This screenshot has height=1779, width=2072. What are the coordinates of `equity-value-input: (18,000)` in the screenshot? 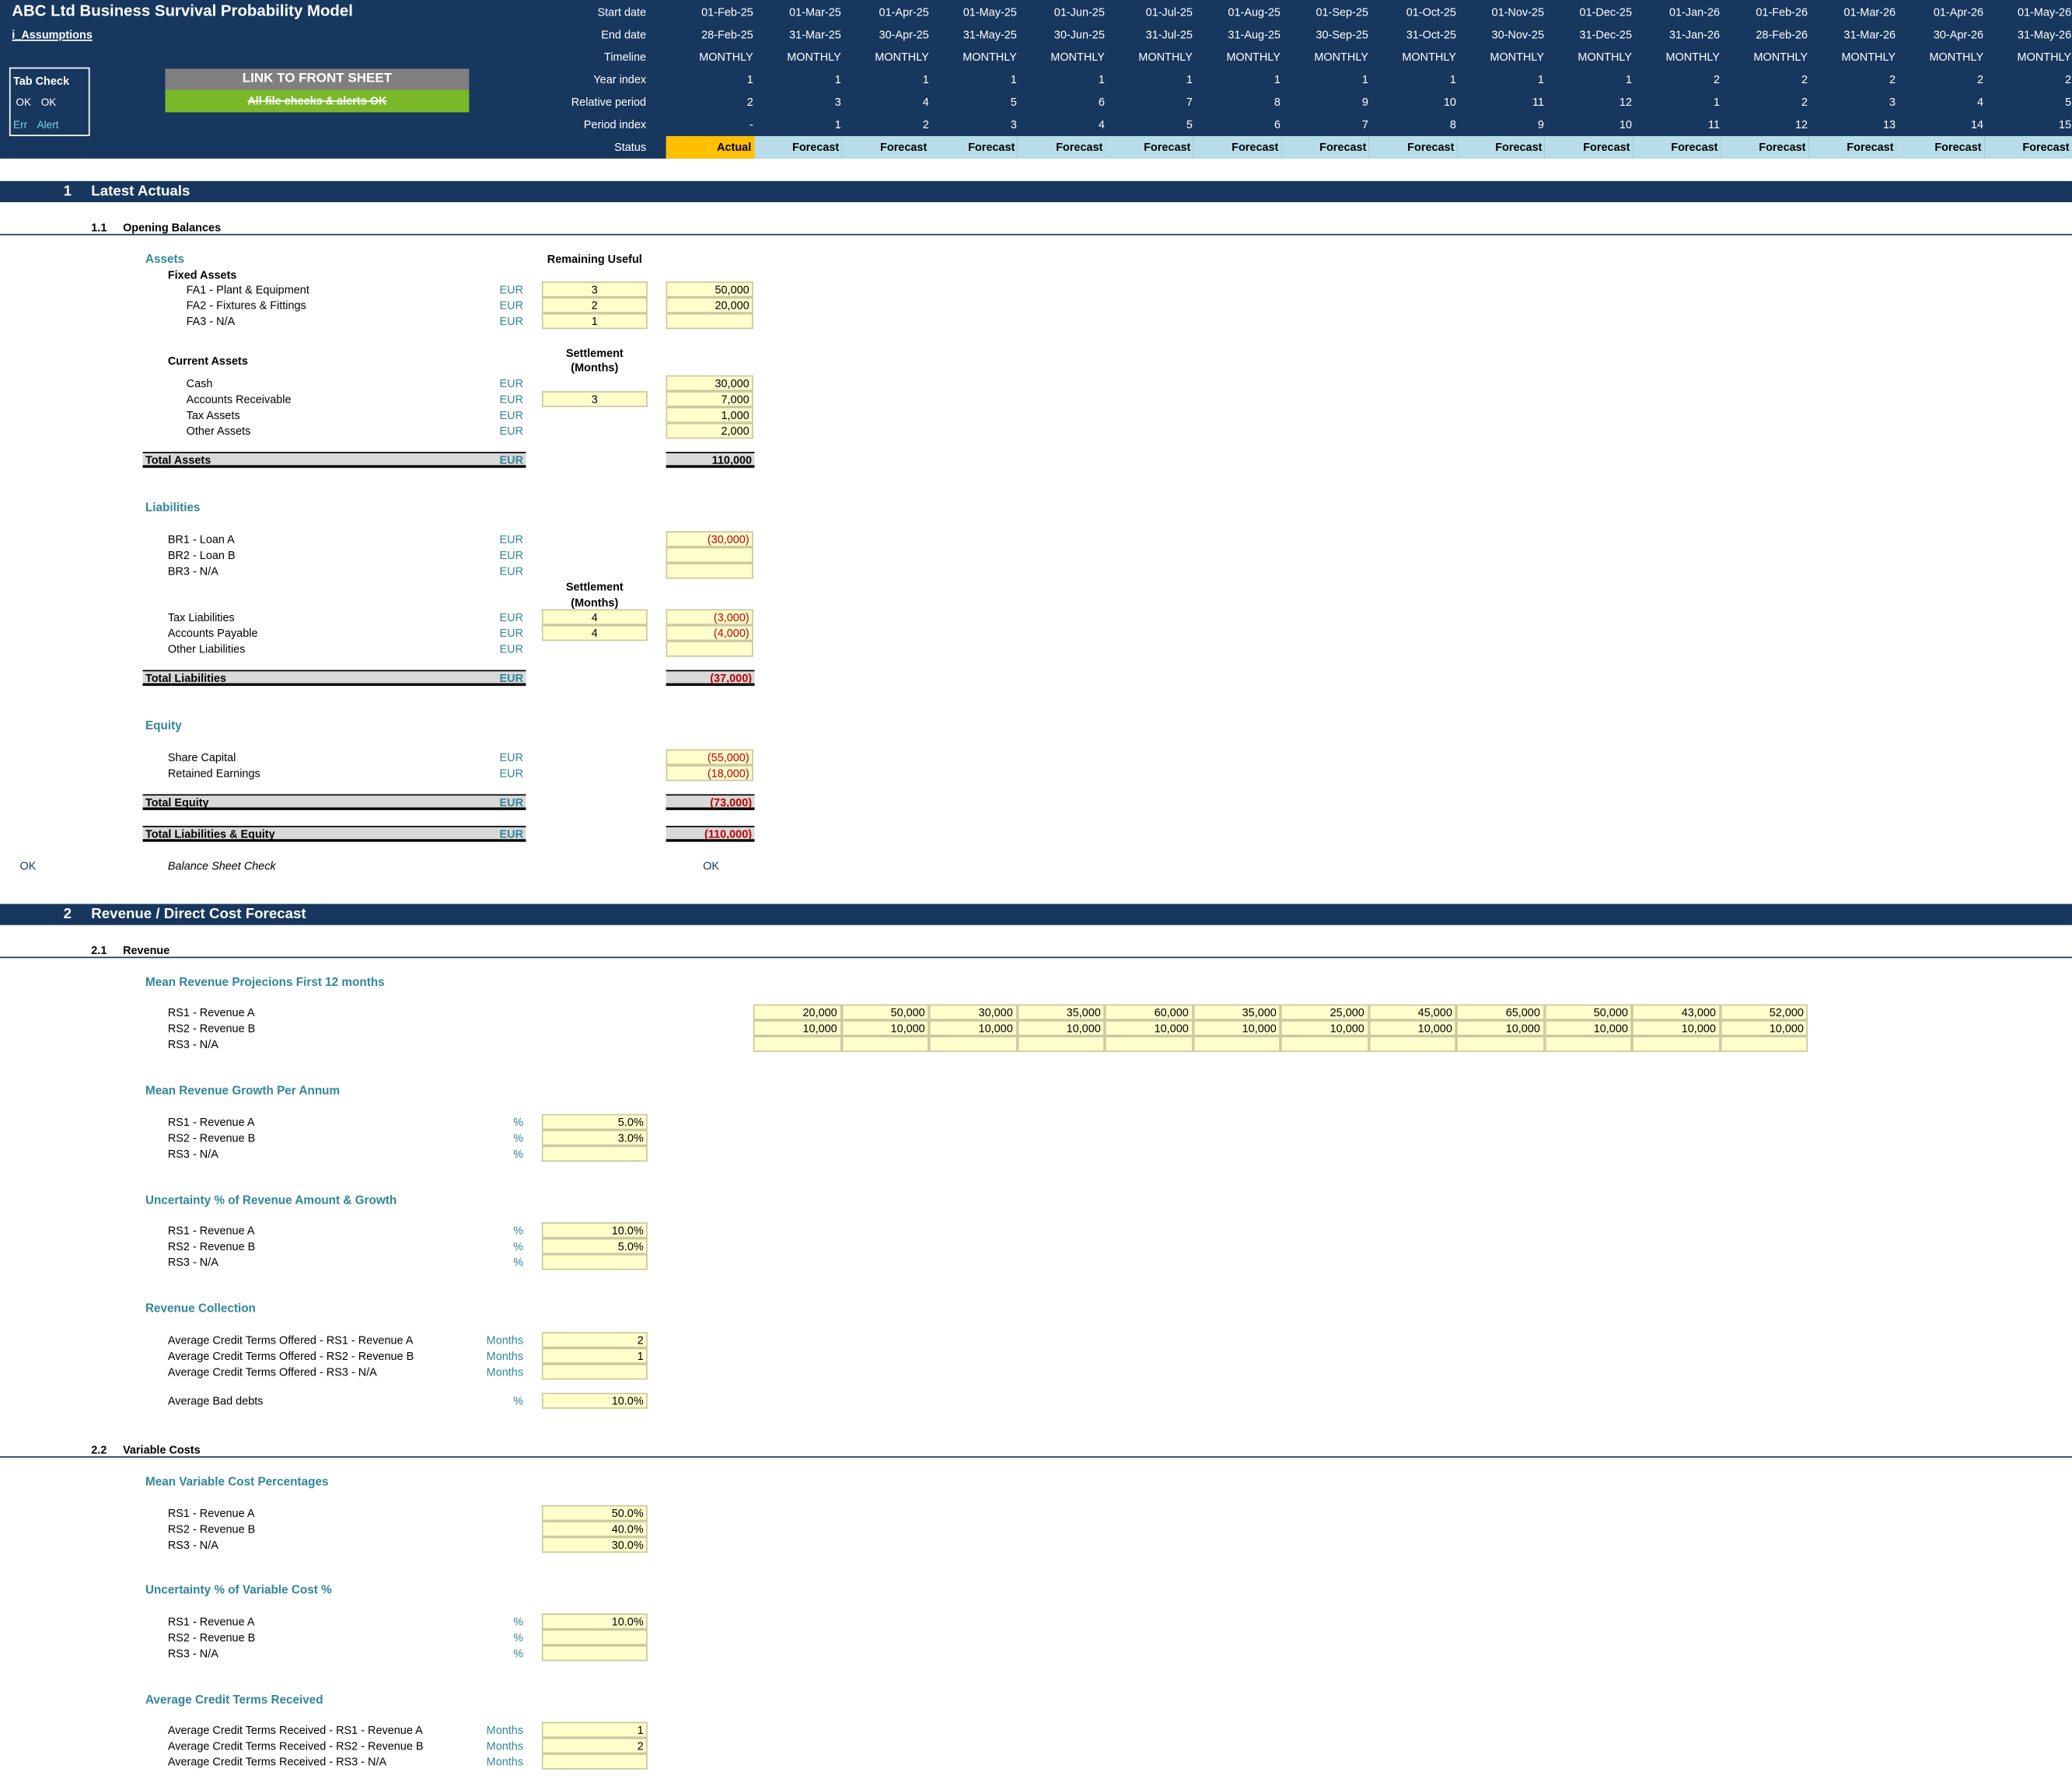 It's located at (709, 773).